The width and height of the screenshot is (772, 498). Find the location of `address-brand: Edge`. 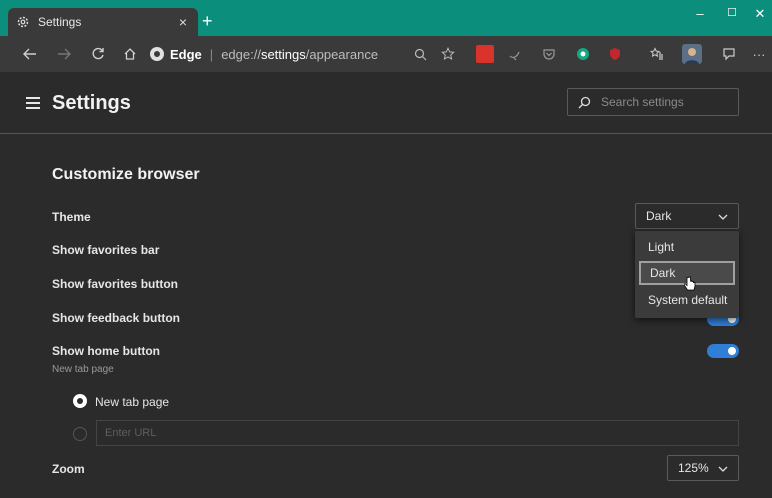

address-brand: Edge is located at coordinates (186, 54).